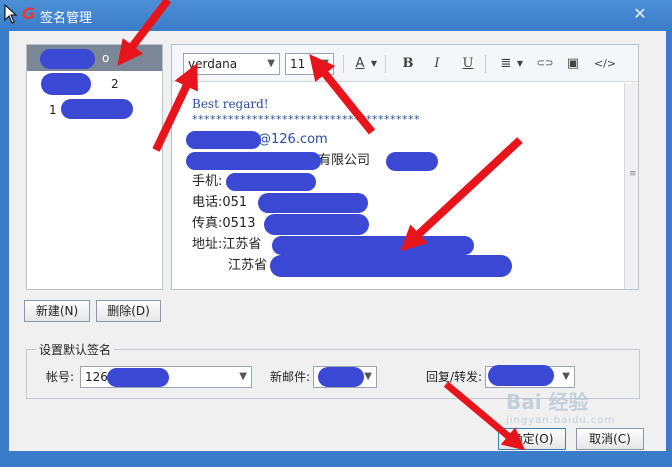 This screenshot has width=672, height=467. Describe the element at coordinates (506, 64) in the screenshot. I see `align-icon: ≣` at that location.